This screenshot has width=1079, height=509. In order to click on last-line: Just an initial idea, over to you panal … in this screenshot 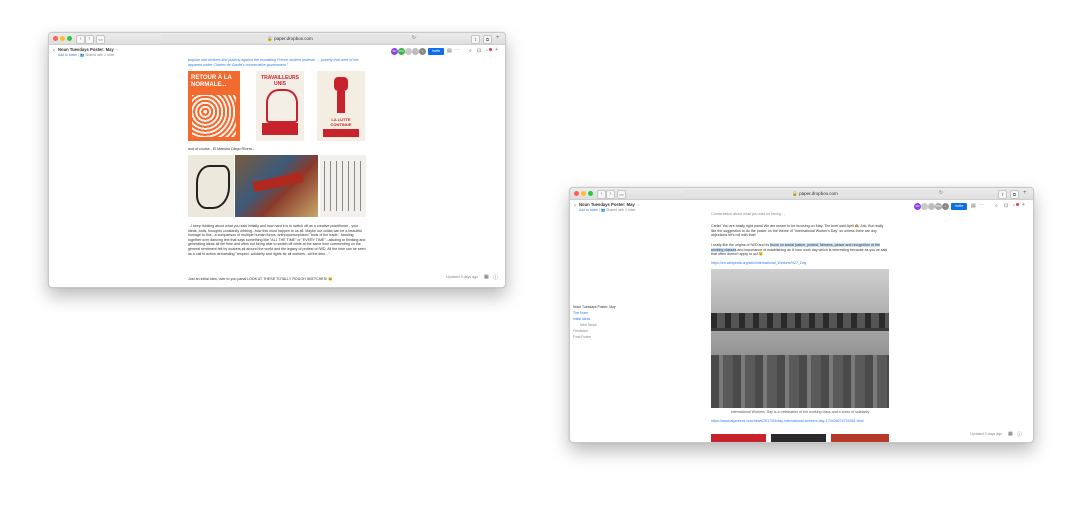, I will do `click(260, 279)`.